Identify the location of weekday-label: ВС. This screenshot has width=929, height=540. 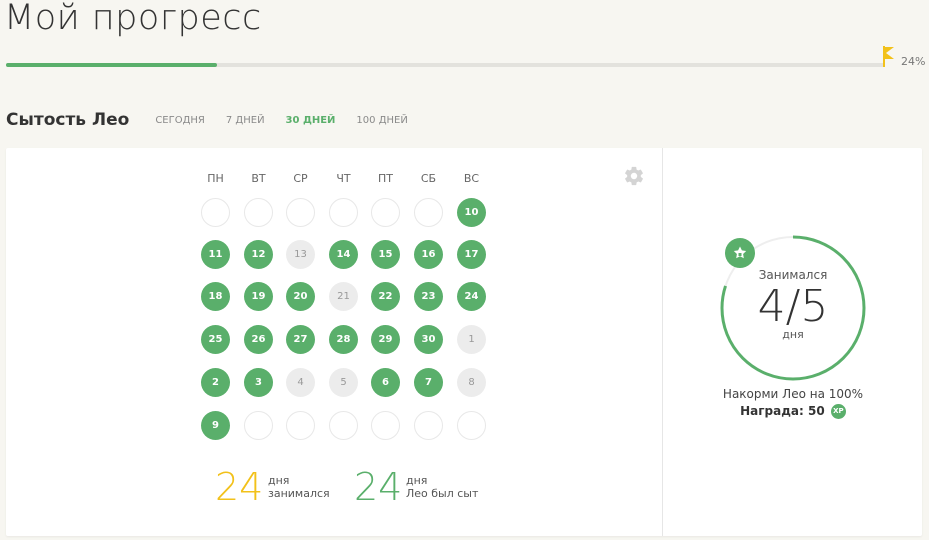
(471, 178).